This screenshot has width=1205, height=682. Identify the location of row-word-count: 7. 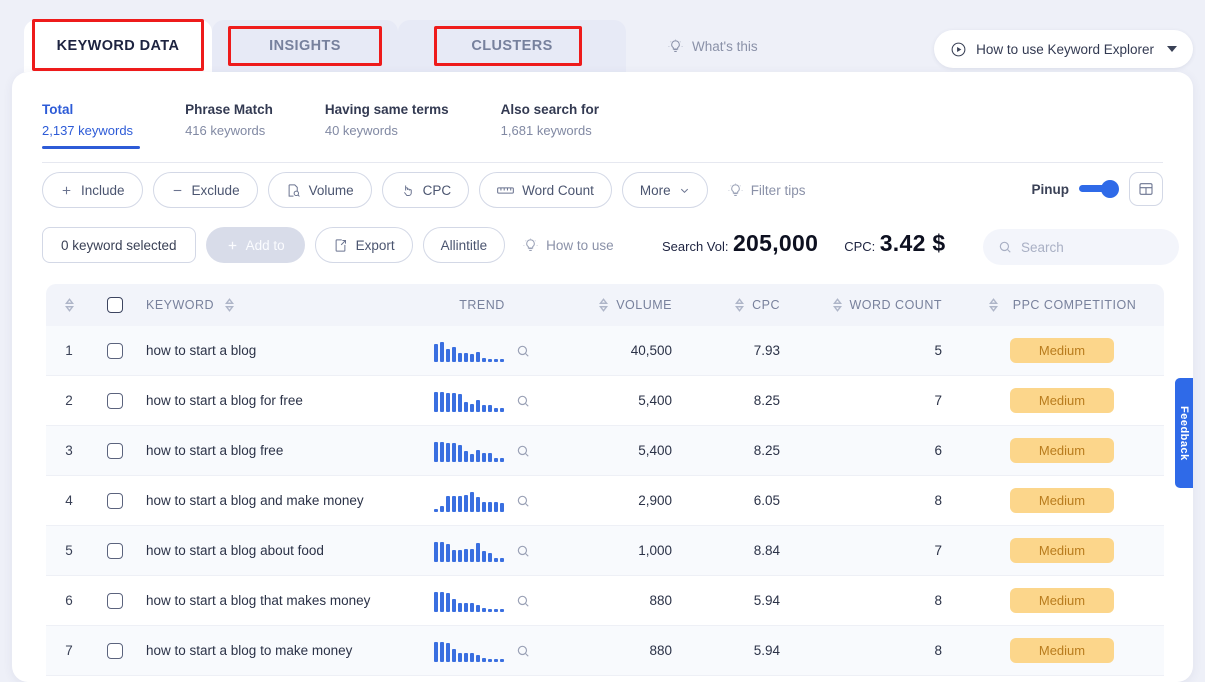
(938, 550).